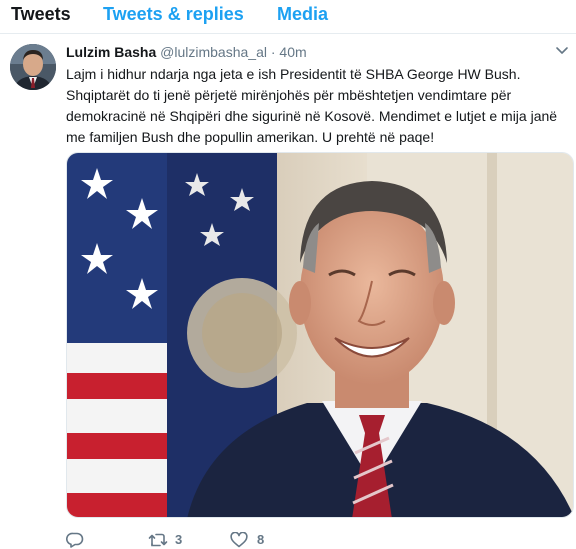 This screenshot has height=549, width=576. What do you see at coordinates (292, 52) in the screenshot?
I see `tweet-time: 40m` at bounding box center [292, 52].